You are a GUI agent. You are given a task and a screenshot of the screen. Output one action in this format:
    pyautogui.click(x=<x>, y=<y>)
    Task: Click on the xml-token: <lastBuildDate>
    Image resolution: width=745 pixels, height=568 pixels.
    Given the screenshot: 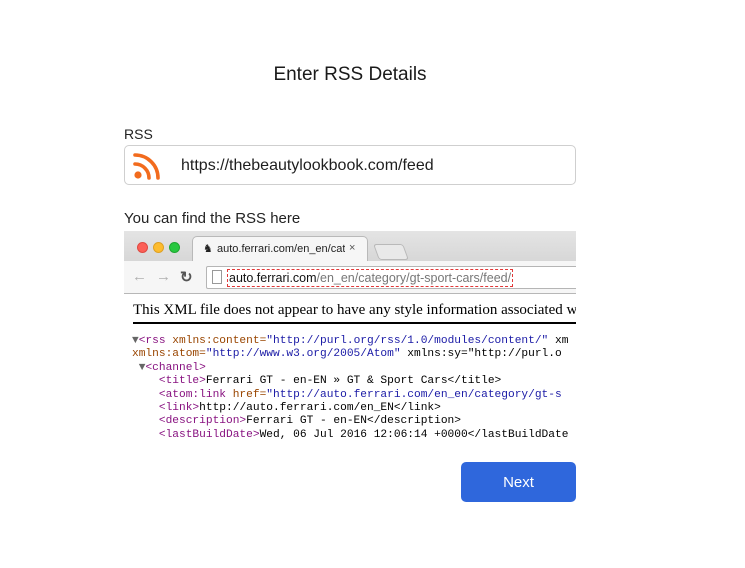 What is the action you would take?
    pyautogui.click(x=209, y=434)
    